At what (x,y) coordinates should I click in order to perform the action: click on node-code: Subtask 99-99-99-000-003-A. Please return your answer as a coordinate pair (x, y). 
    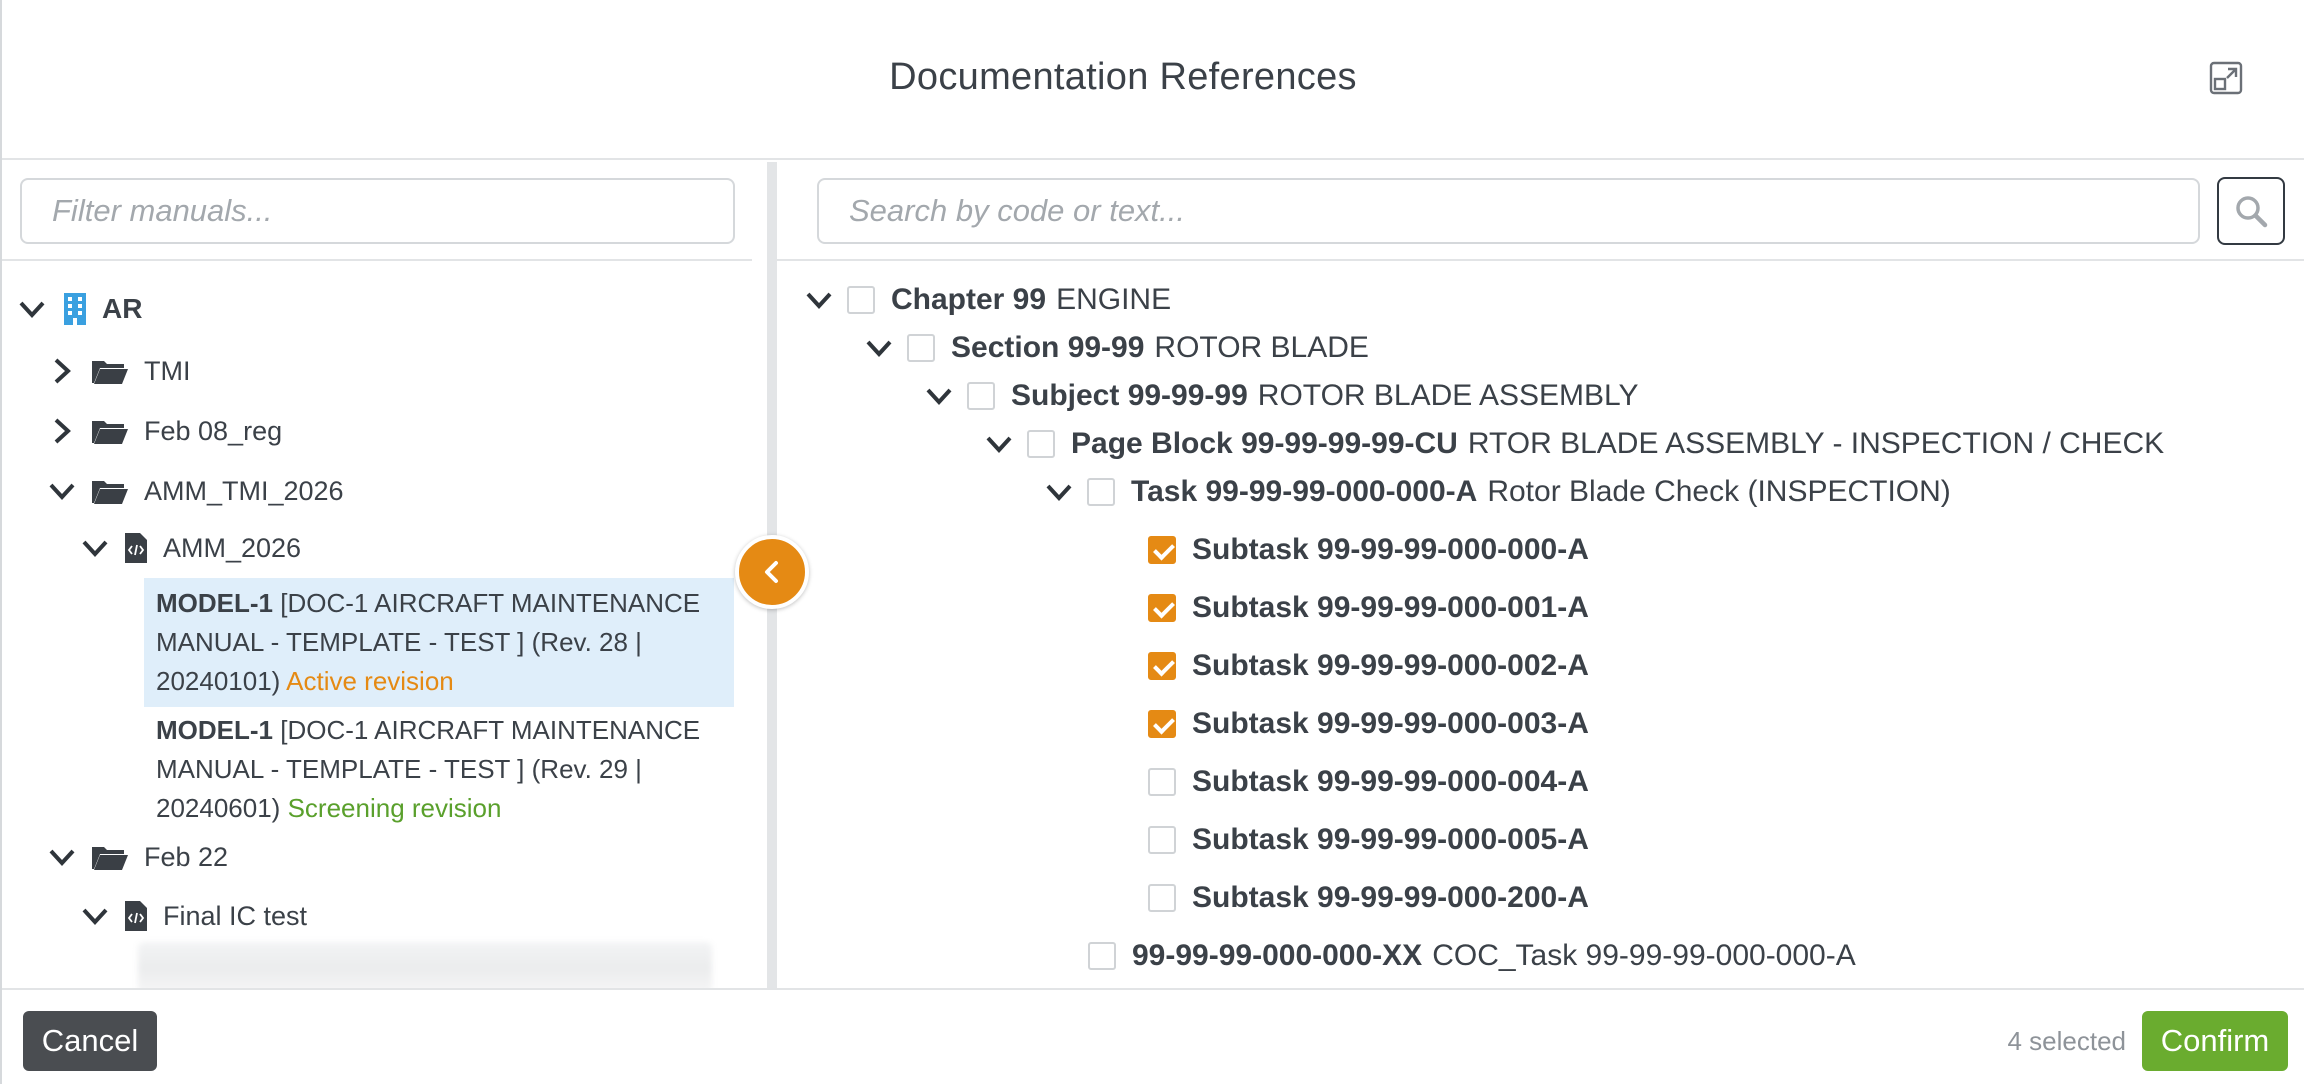
    Looking at the image, I should click on (1390, 723).